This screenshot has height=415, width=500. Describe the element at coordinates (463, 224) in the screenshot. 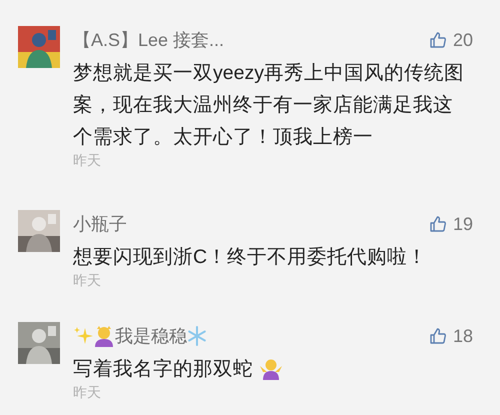

I see `like-count: 19` at that location.